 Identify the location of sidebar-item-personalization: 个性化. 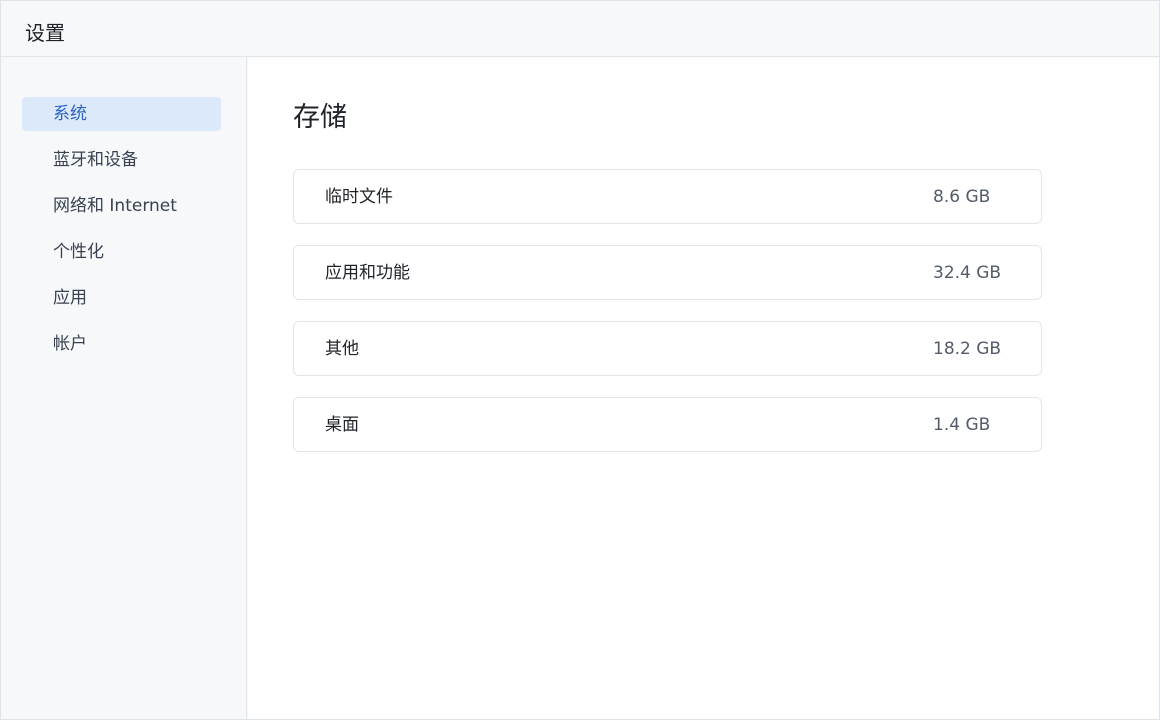
(121, 252).